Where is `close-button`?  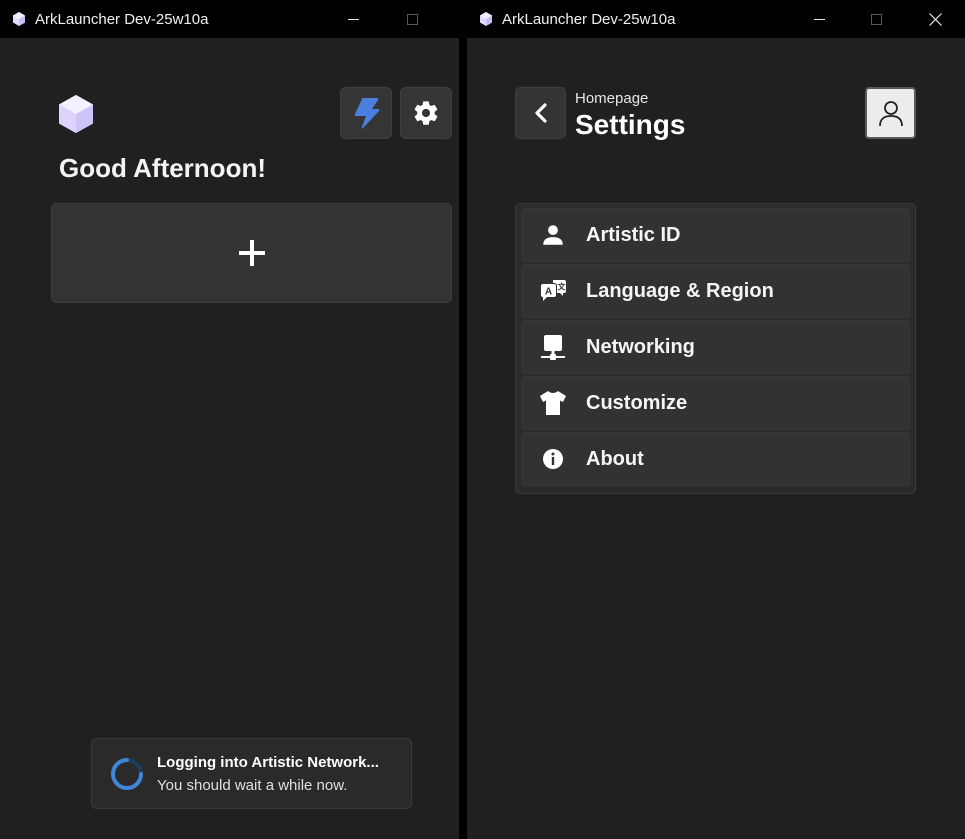 close-button is located at coordinates (935, 19).